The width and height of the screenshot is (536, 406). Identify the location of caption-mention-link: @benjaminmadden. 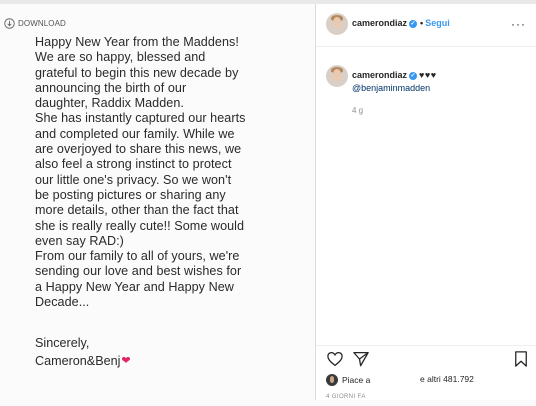
(391, 88).